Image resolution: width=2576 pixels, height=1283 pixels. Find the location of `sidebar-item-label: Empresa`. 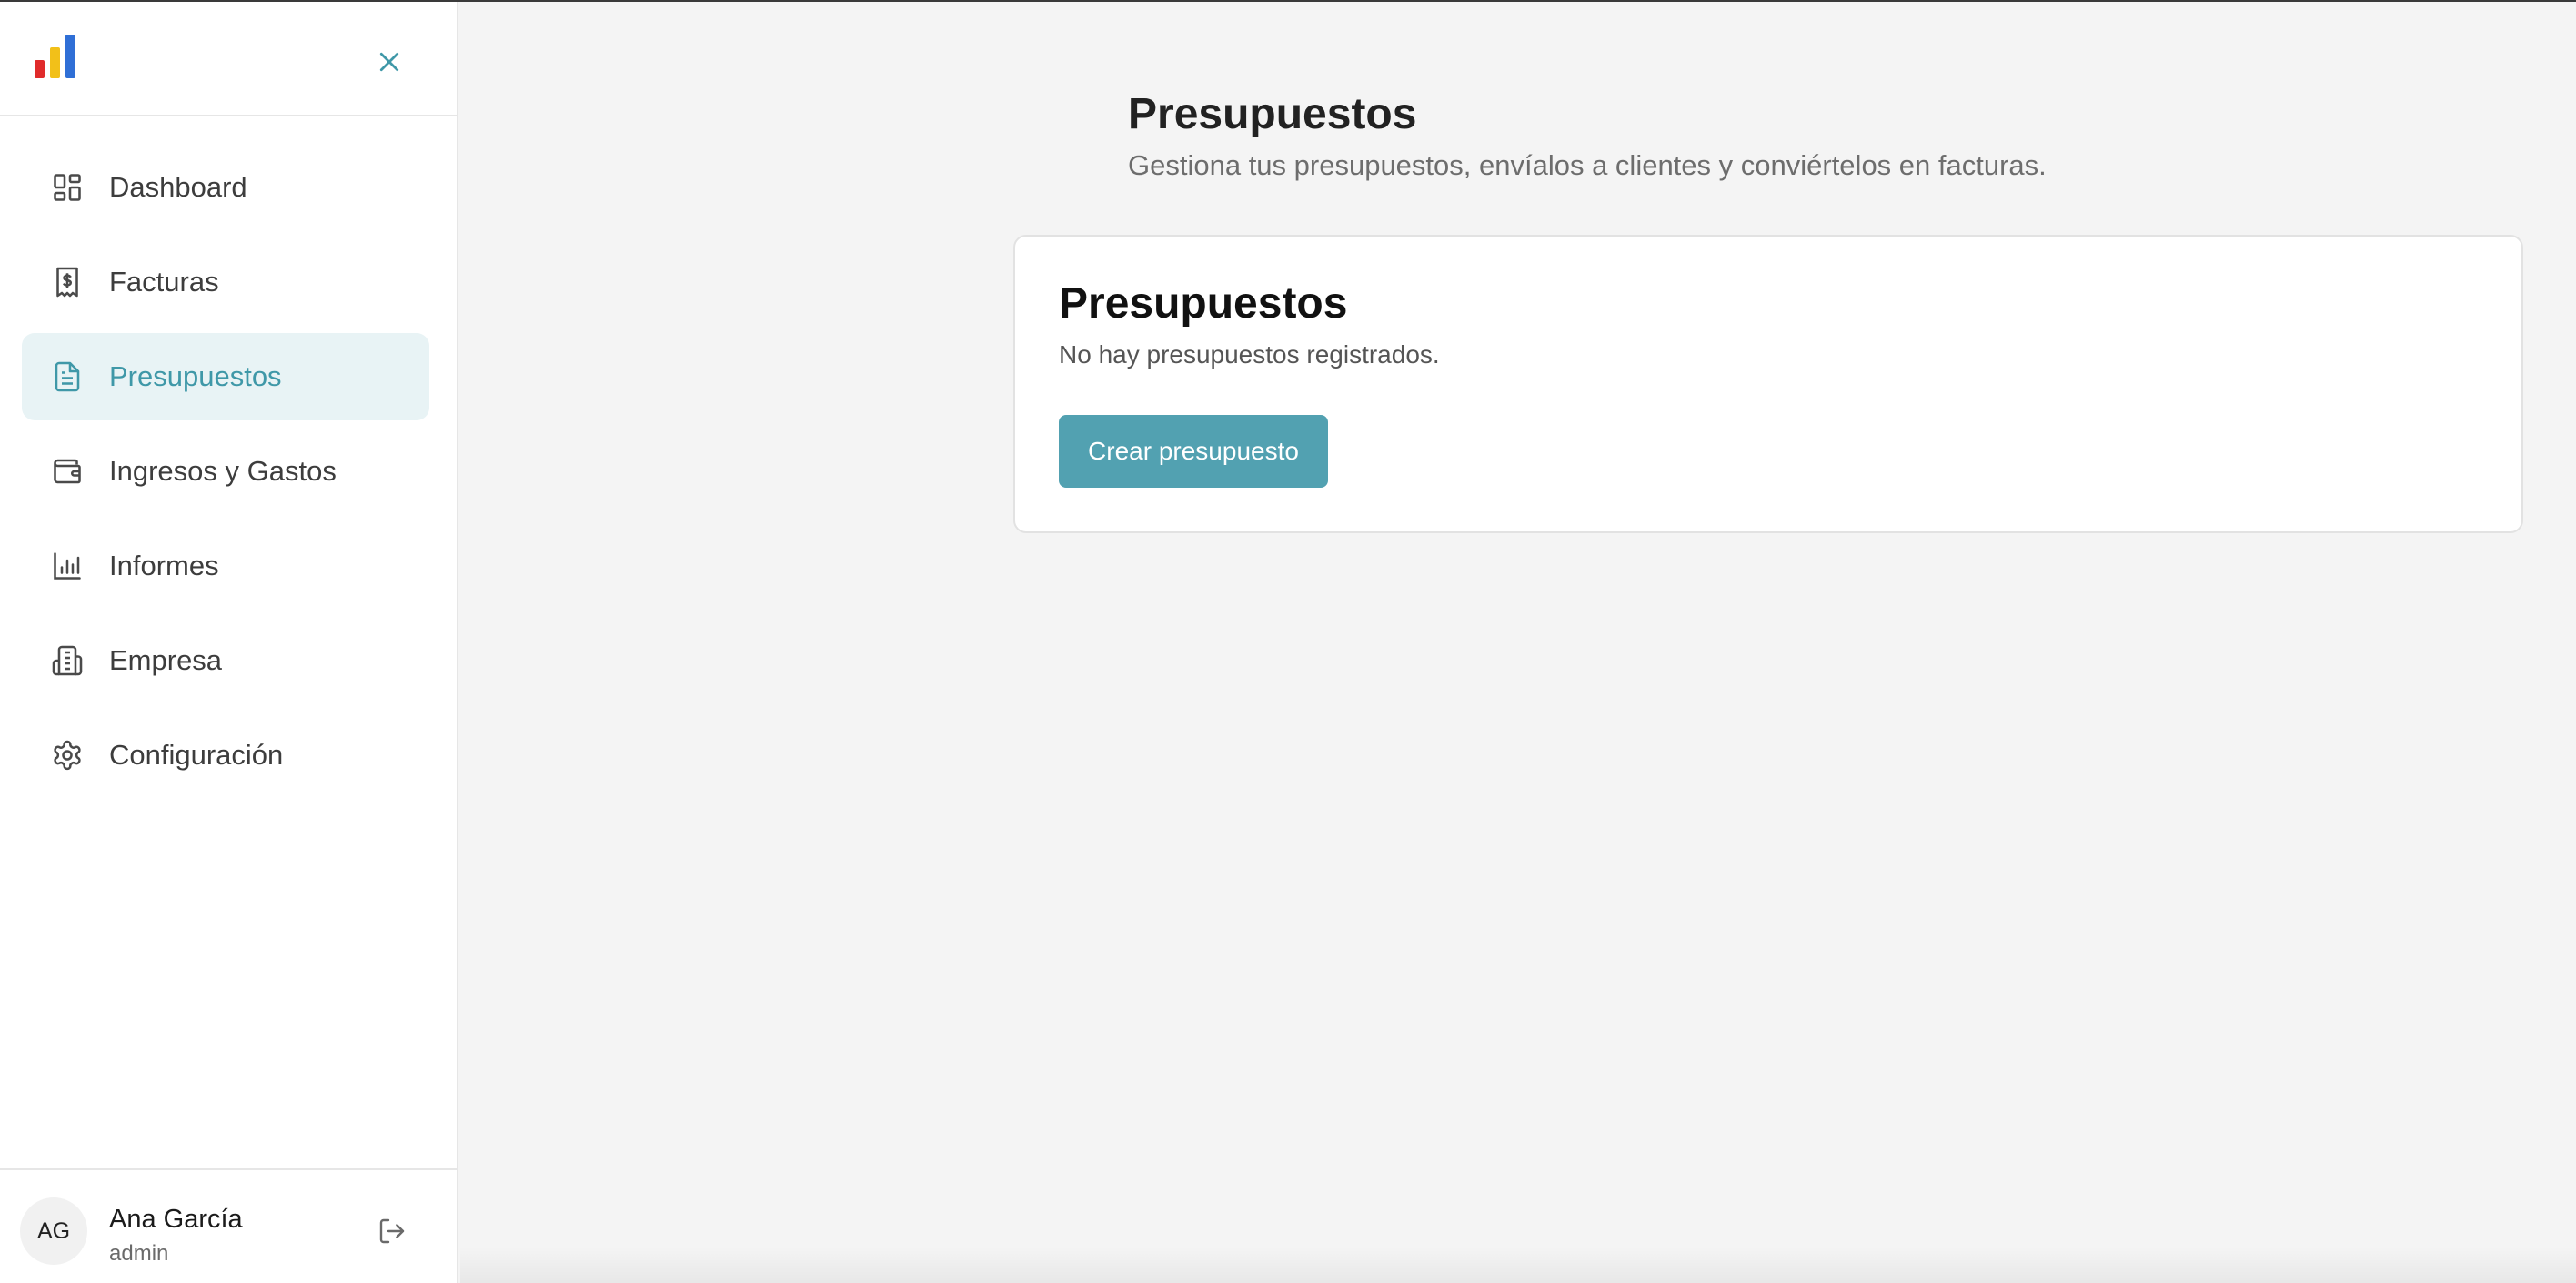

sidebar-item-label: Empresa is located at coordinates (166, 660).